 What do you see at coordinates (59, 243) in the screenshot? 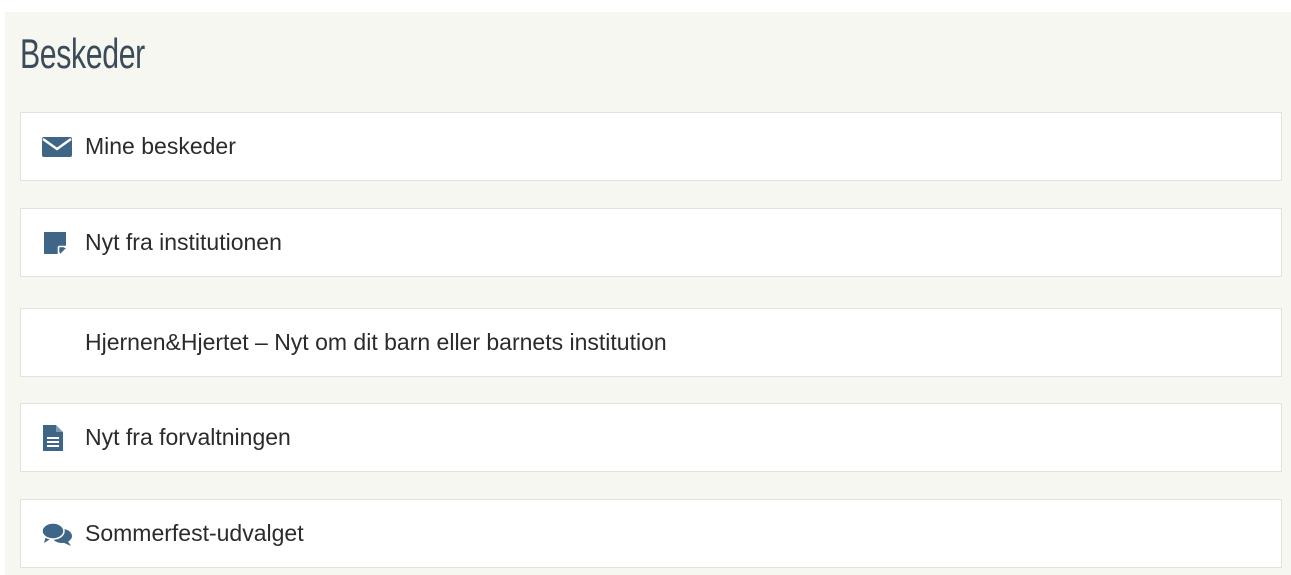
I see `sticky-note-icon` at bounding box center [59, 243].